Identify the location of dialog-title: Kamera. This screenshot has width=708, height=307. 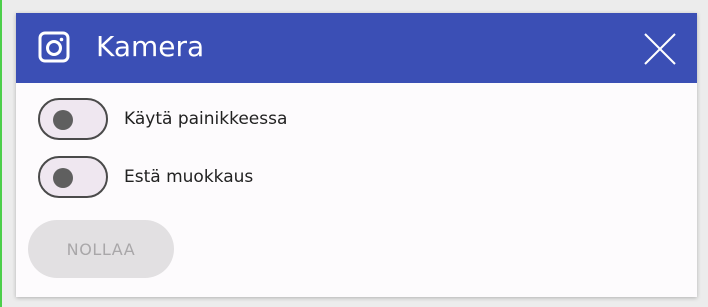
(150, 46).